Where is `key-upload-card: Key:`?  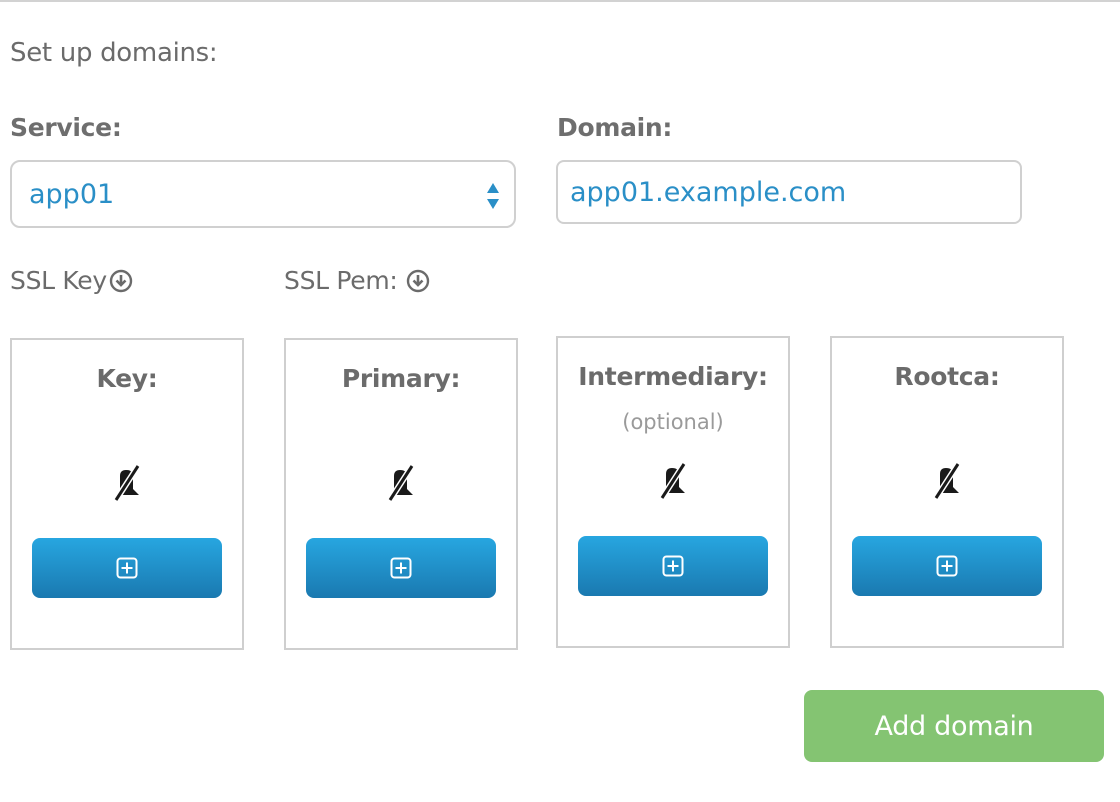
key-upload-card: Key: is located at coordinates (127, 494).